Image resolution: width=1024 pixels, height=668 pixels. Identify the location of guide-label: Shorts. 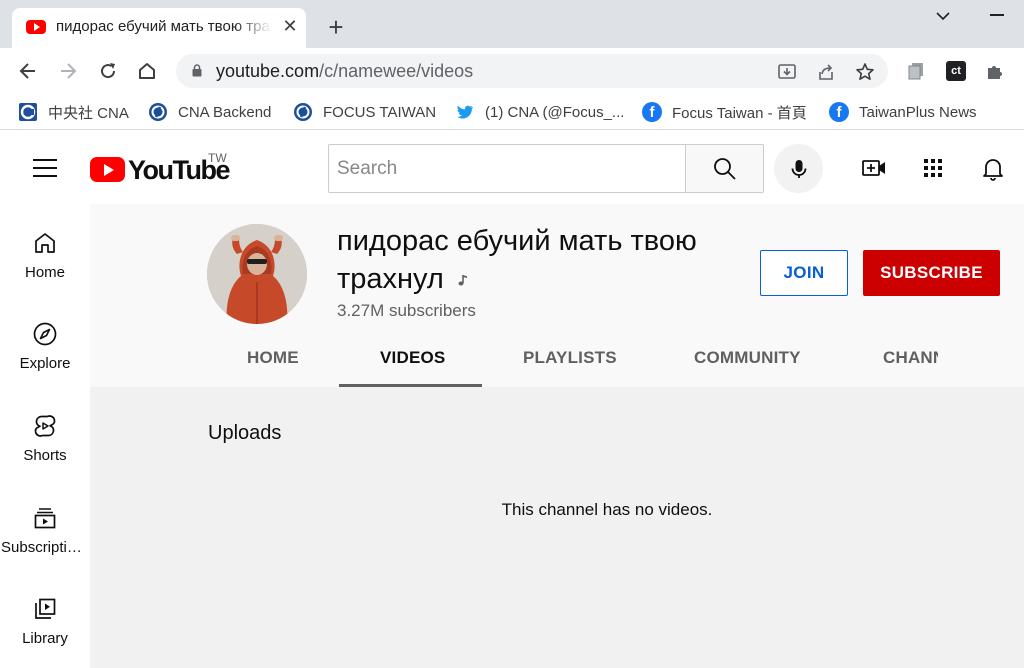
(45, 455).